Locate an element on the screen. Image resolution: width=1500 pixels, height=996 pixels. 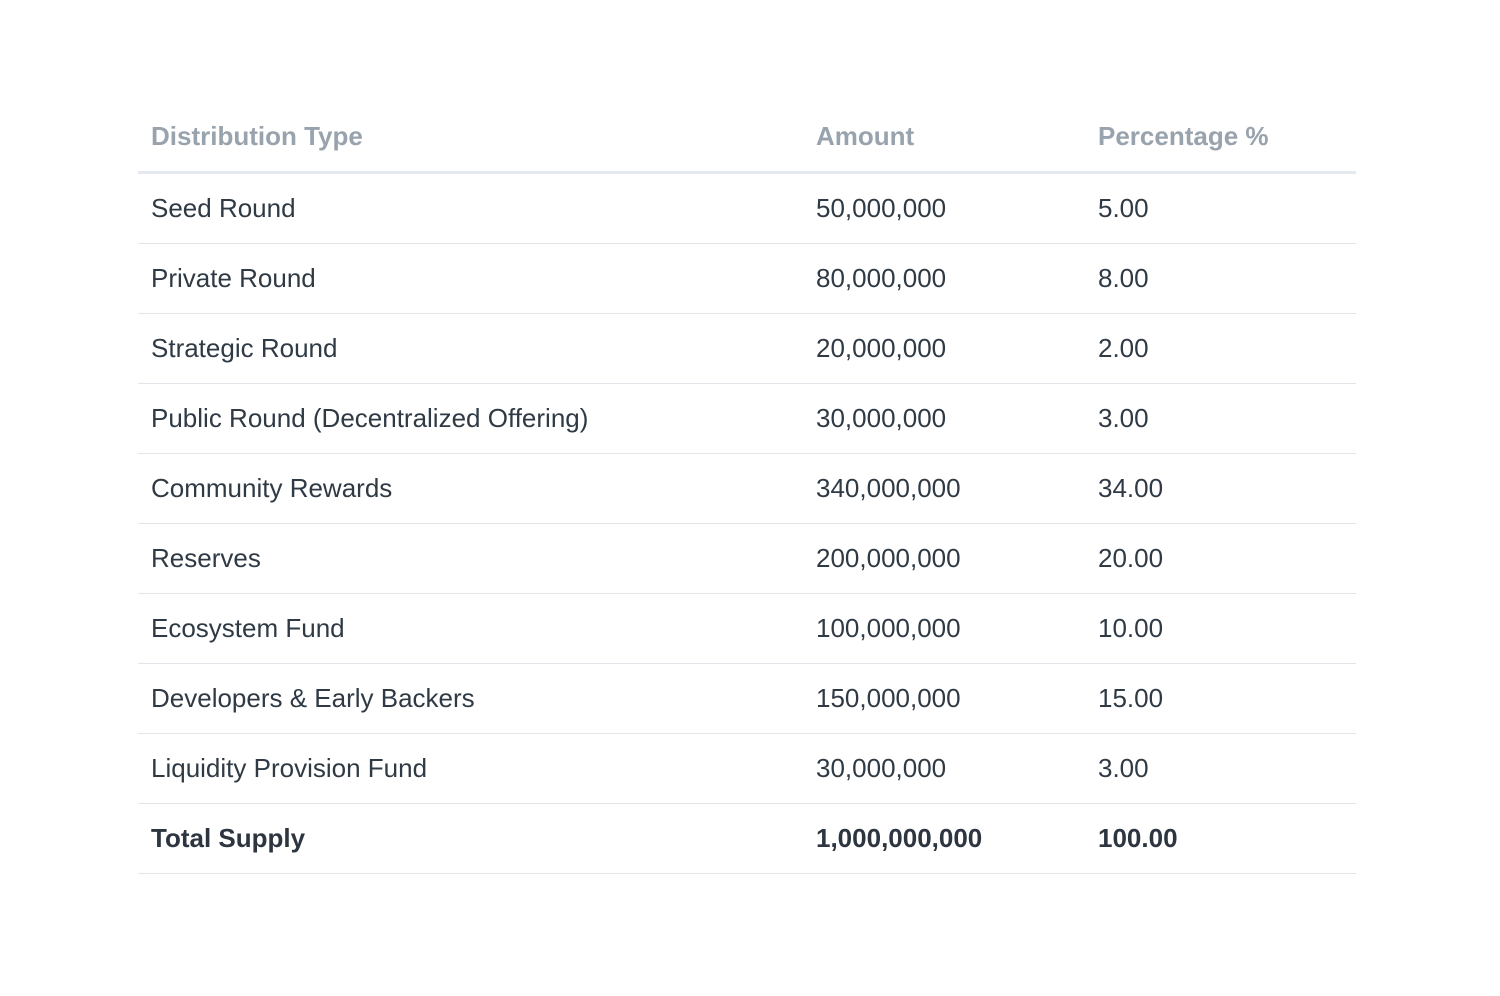
distribution-type-cell: Private Round is located at coordinates (470, 278).